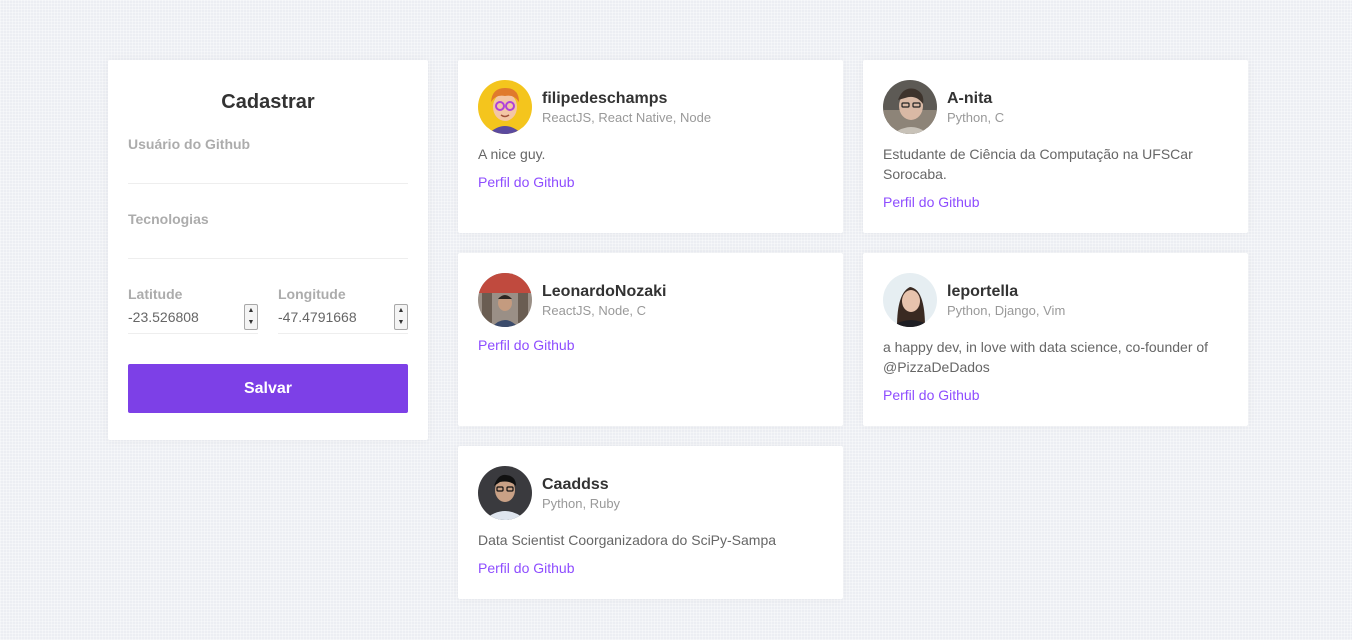 This screenshot has width=1352, height=640. I want to click on dev-name: filipedeschamps, so click(605, 98).